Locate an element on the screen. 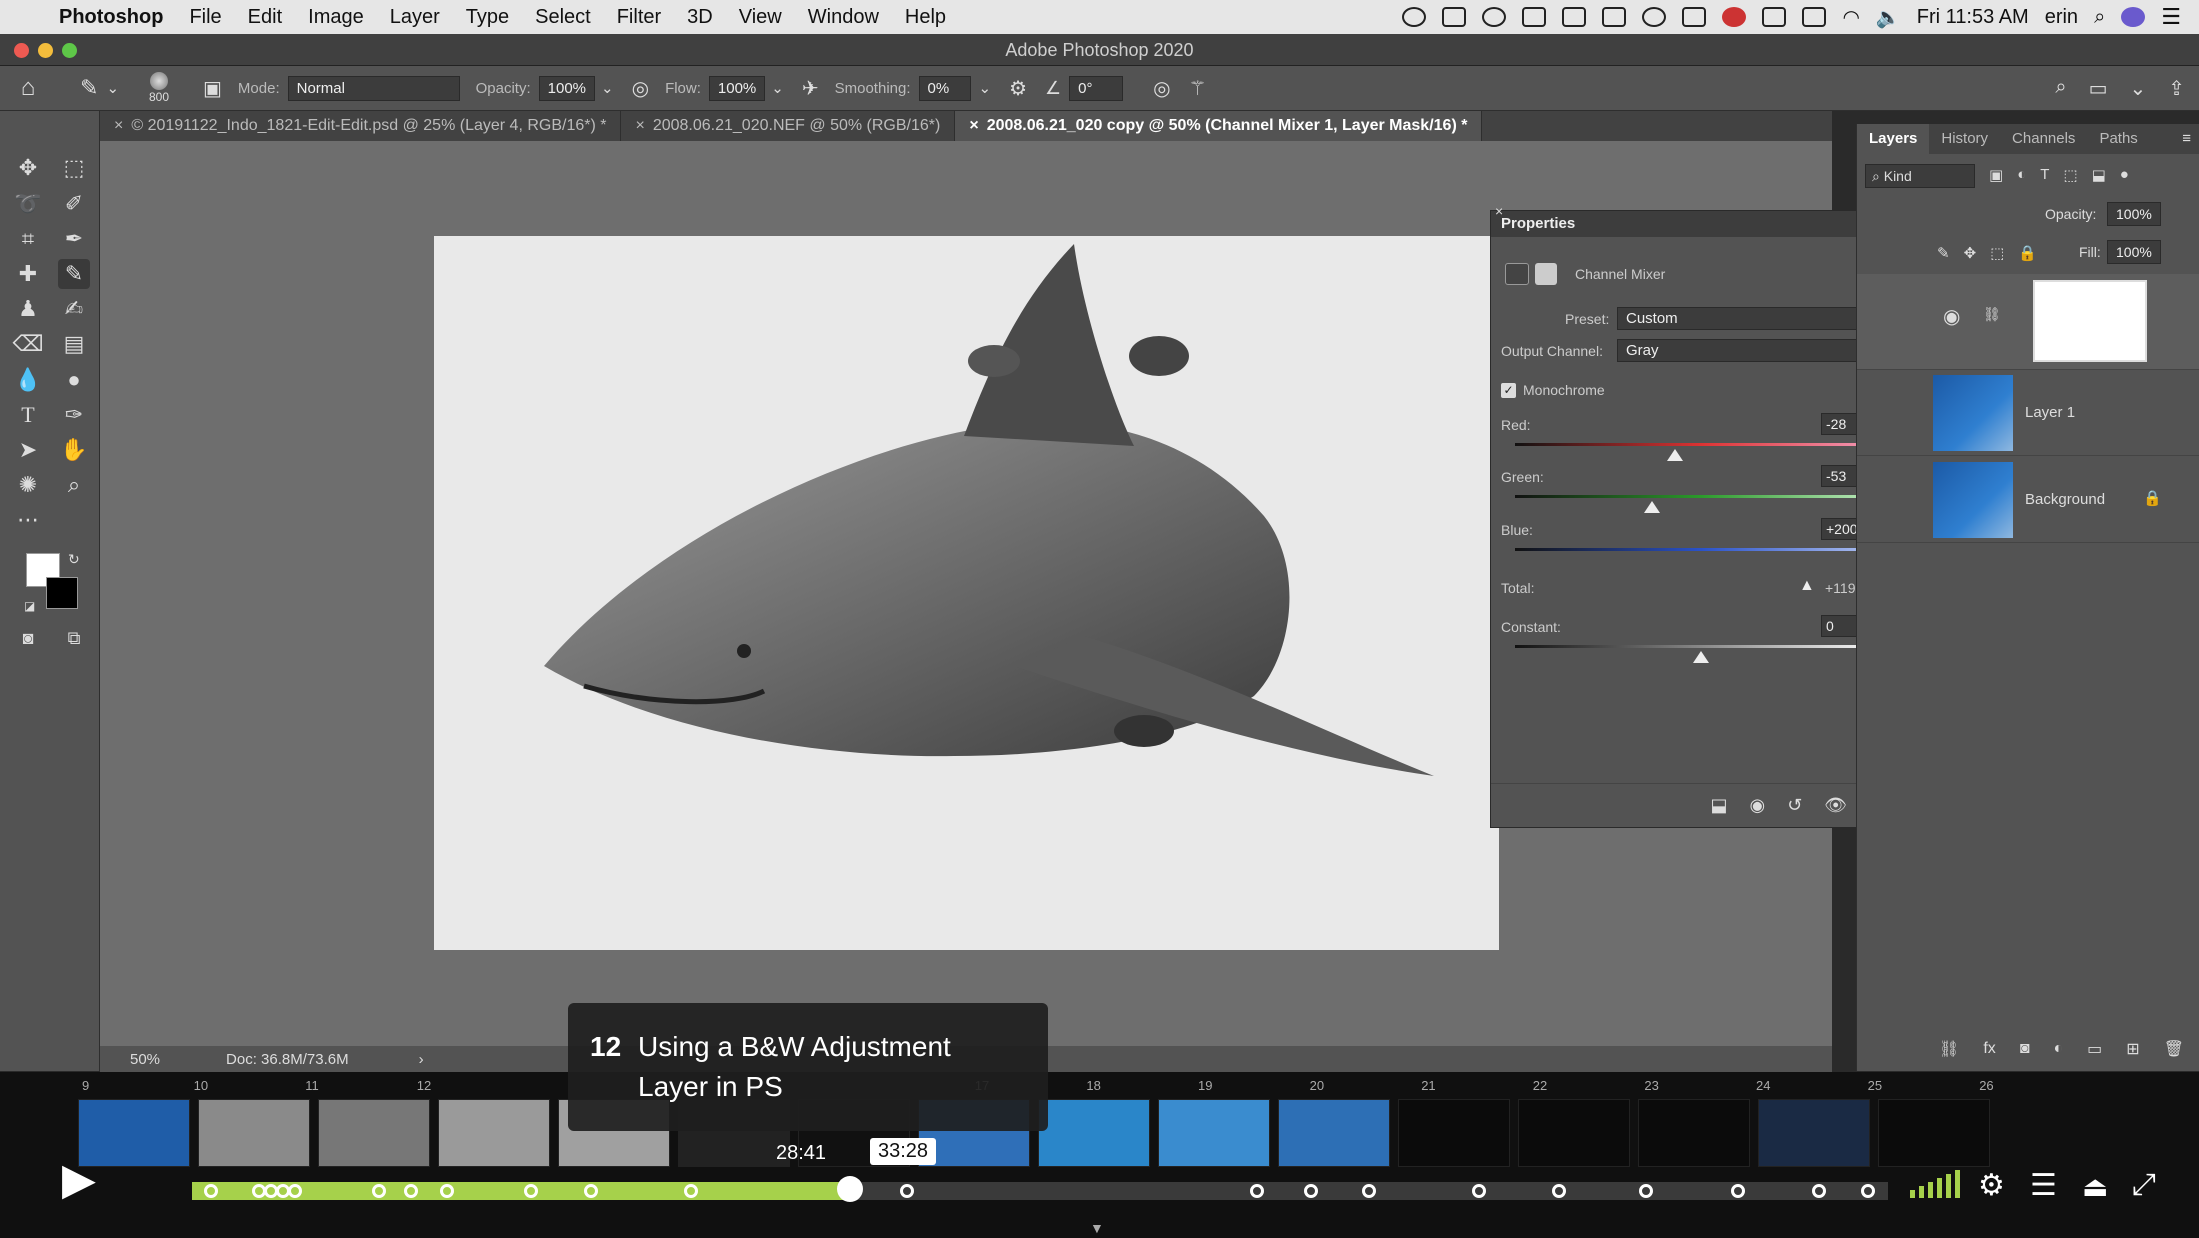 Image resolution: width=2199 pixels, height=1238 pixels. clock: Fri 11:53 AM is located at coordinates (1973, 17).